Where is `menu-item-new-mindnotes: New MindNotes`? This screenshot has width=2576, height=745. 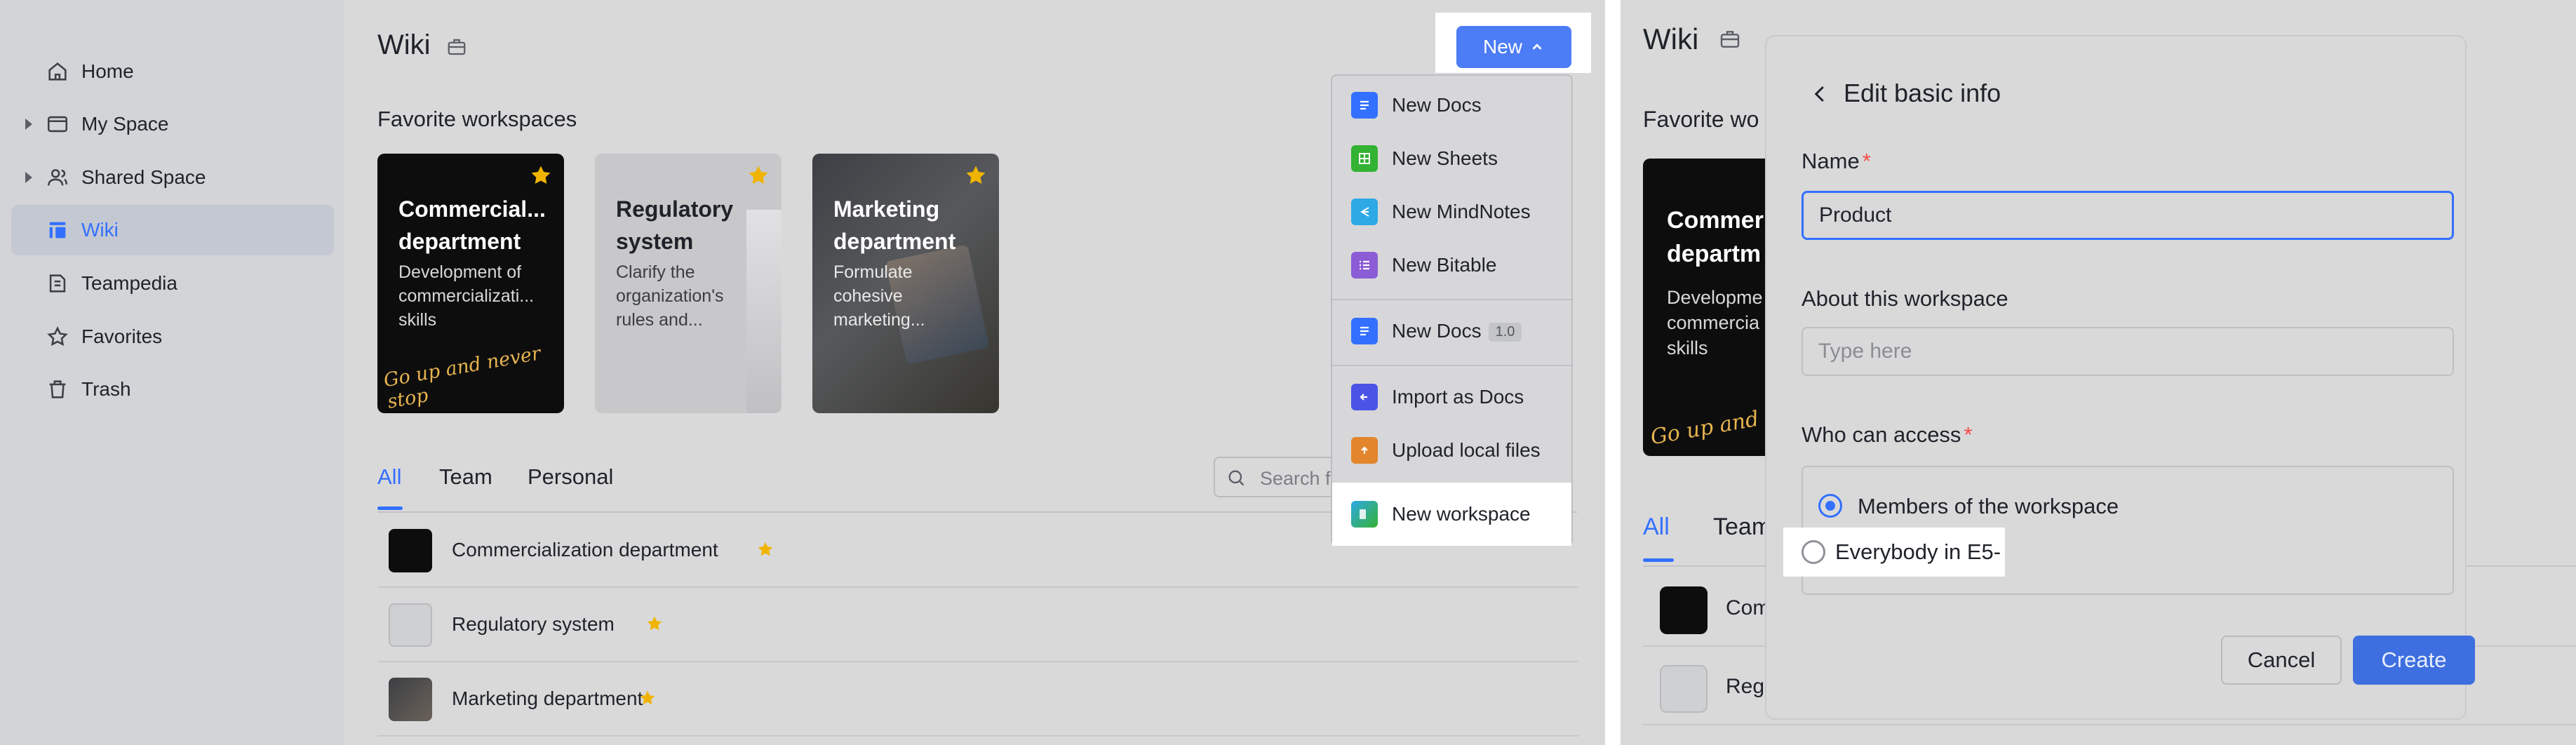 menu-item-new-mindnotes: New MindNotes is located at coordinates (1452, 212).